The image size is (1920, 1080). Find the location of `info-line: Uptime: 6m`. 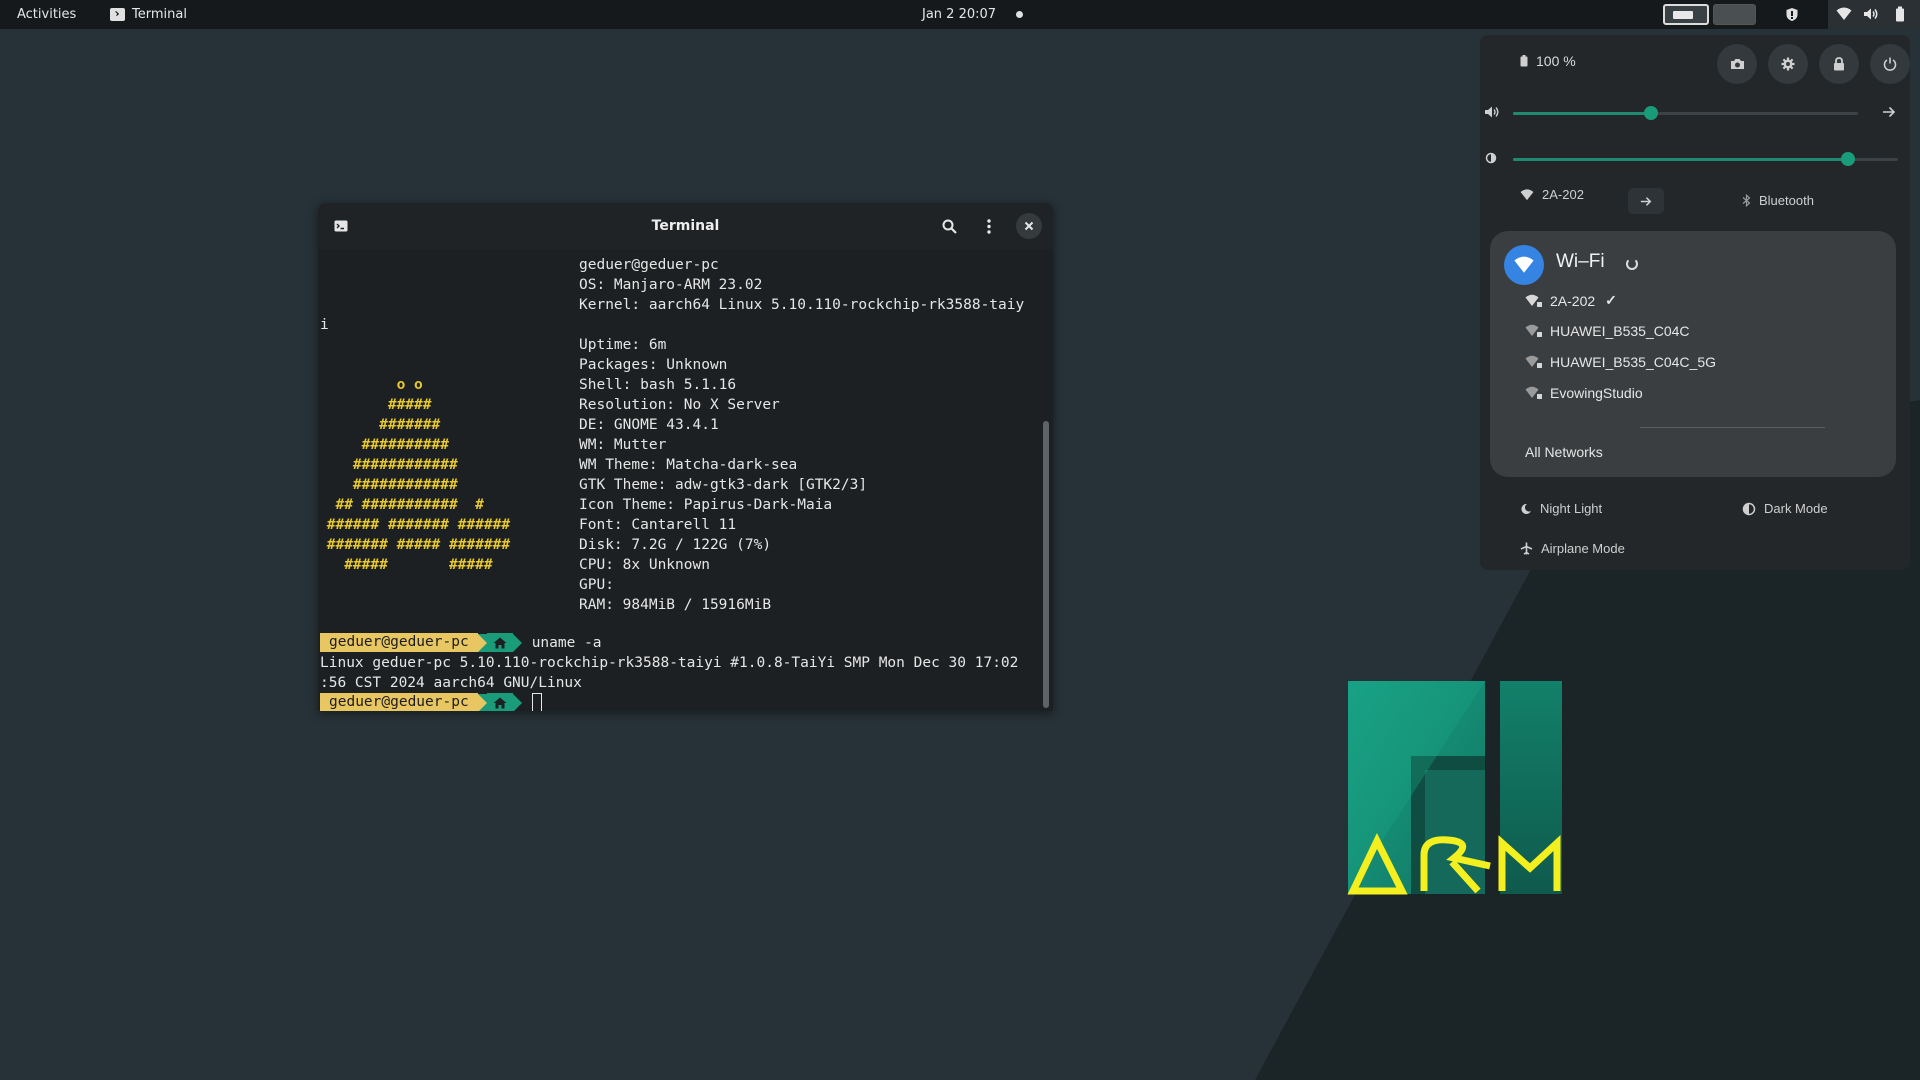

info-line: Uptime: 6m is located at coordinates (623, 345).